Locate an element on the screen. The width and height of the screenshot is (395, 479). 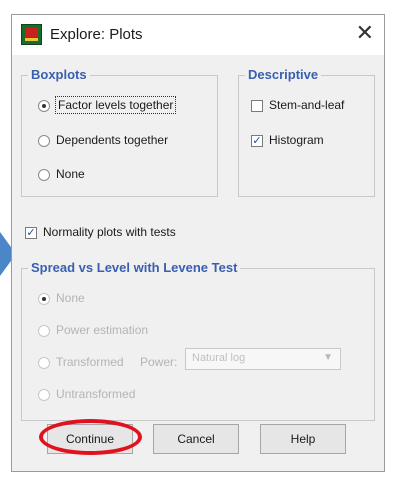
dialog-title: Explore: Plots is located at coordinates (96, 34).